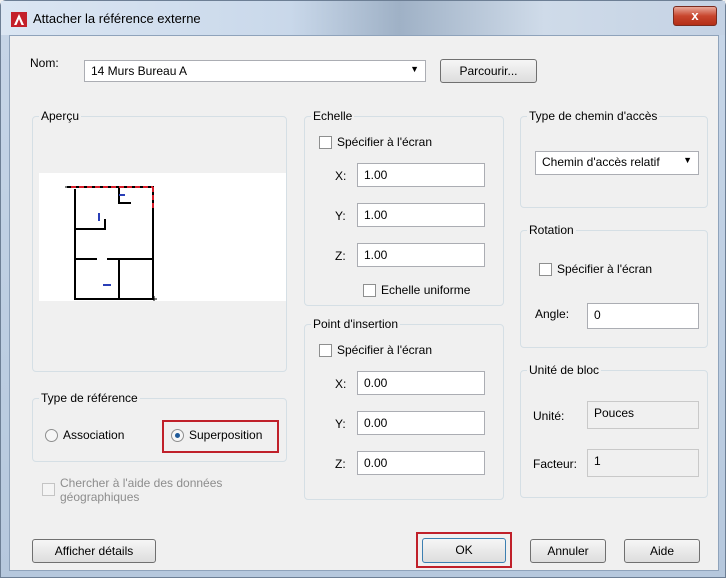  What do you see at coordinates (549, 416) in the screenshot?
I see `unit-label: Unité:` at bounding box center [549, 416].